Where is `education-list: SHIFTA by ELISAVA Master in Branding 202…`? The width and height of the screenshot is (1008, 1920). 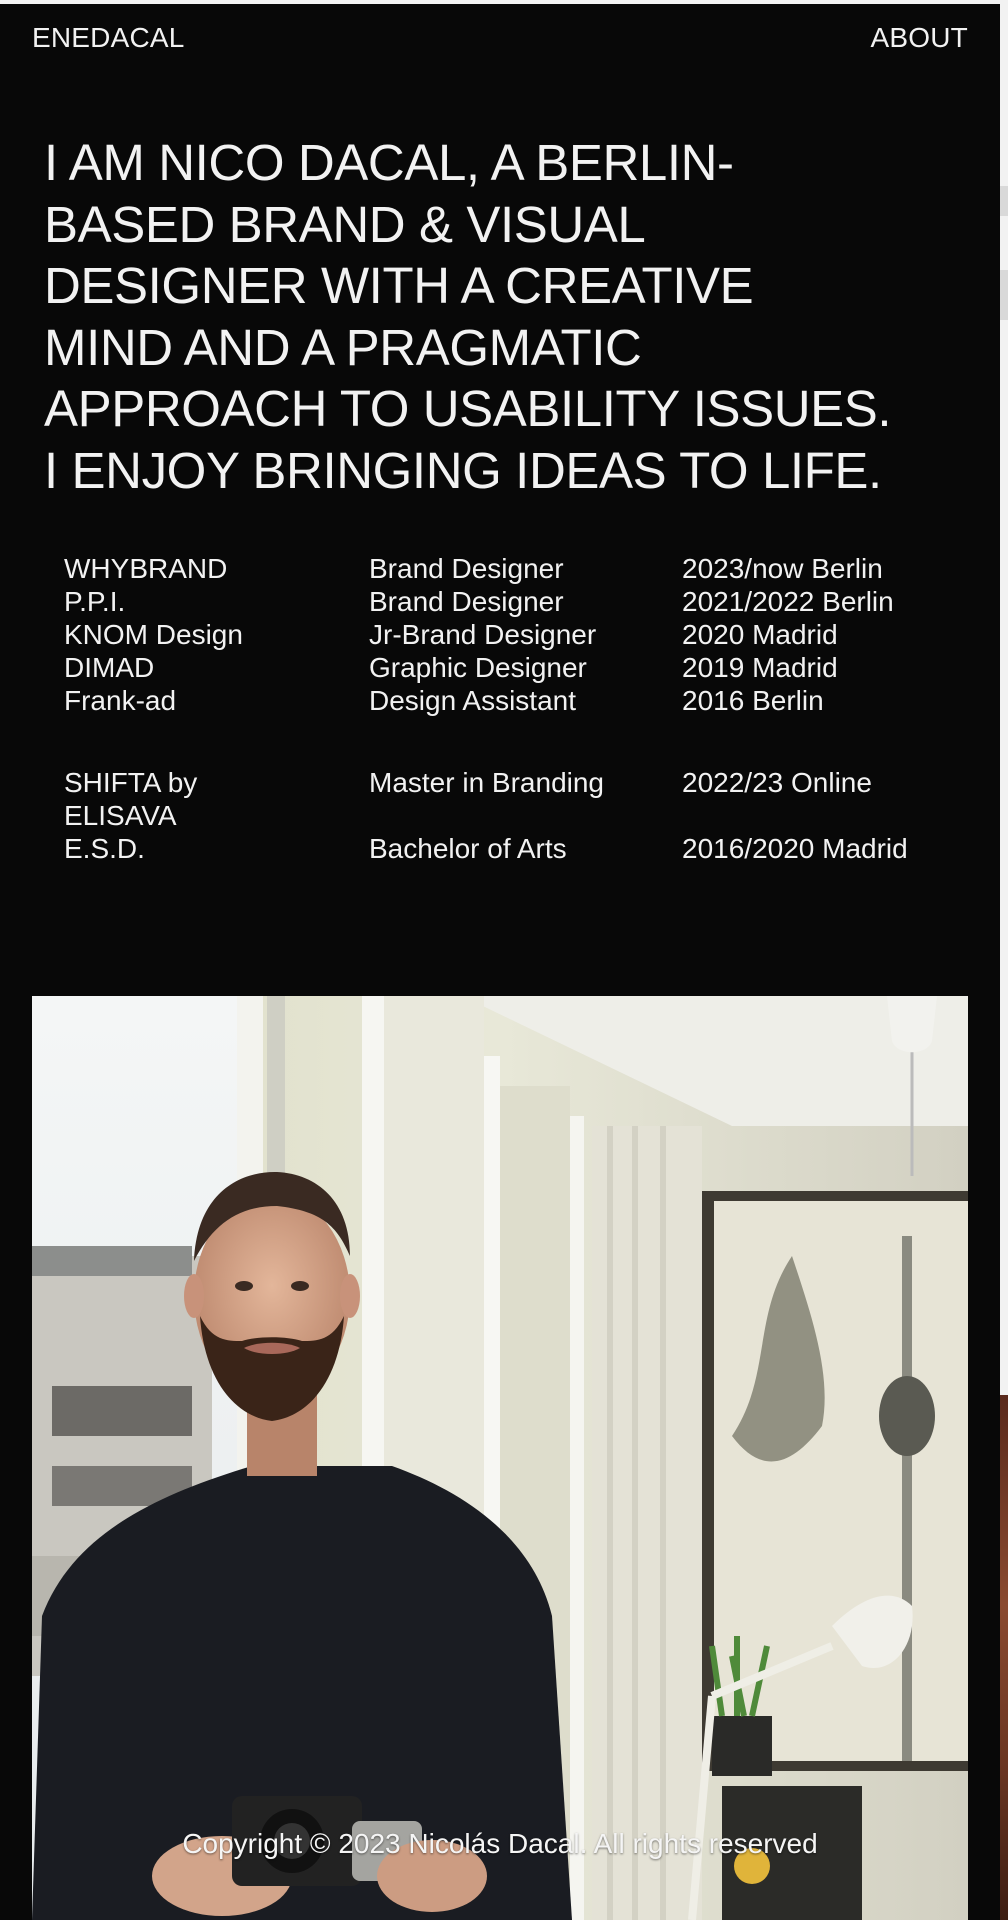
education-list: SHIFTA by ELISAVA Master in Branding 202… is located at coordinates (524, 815).